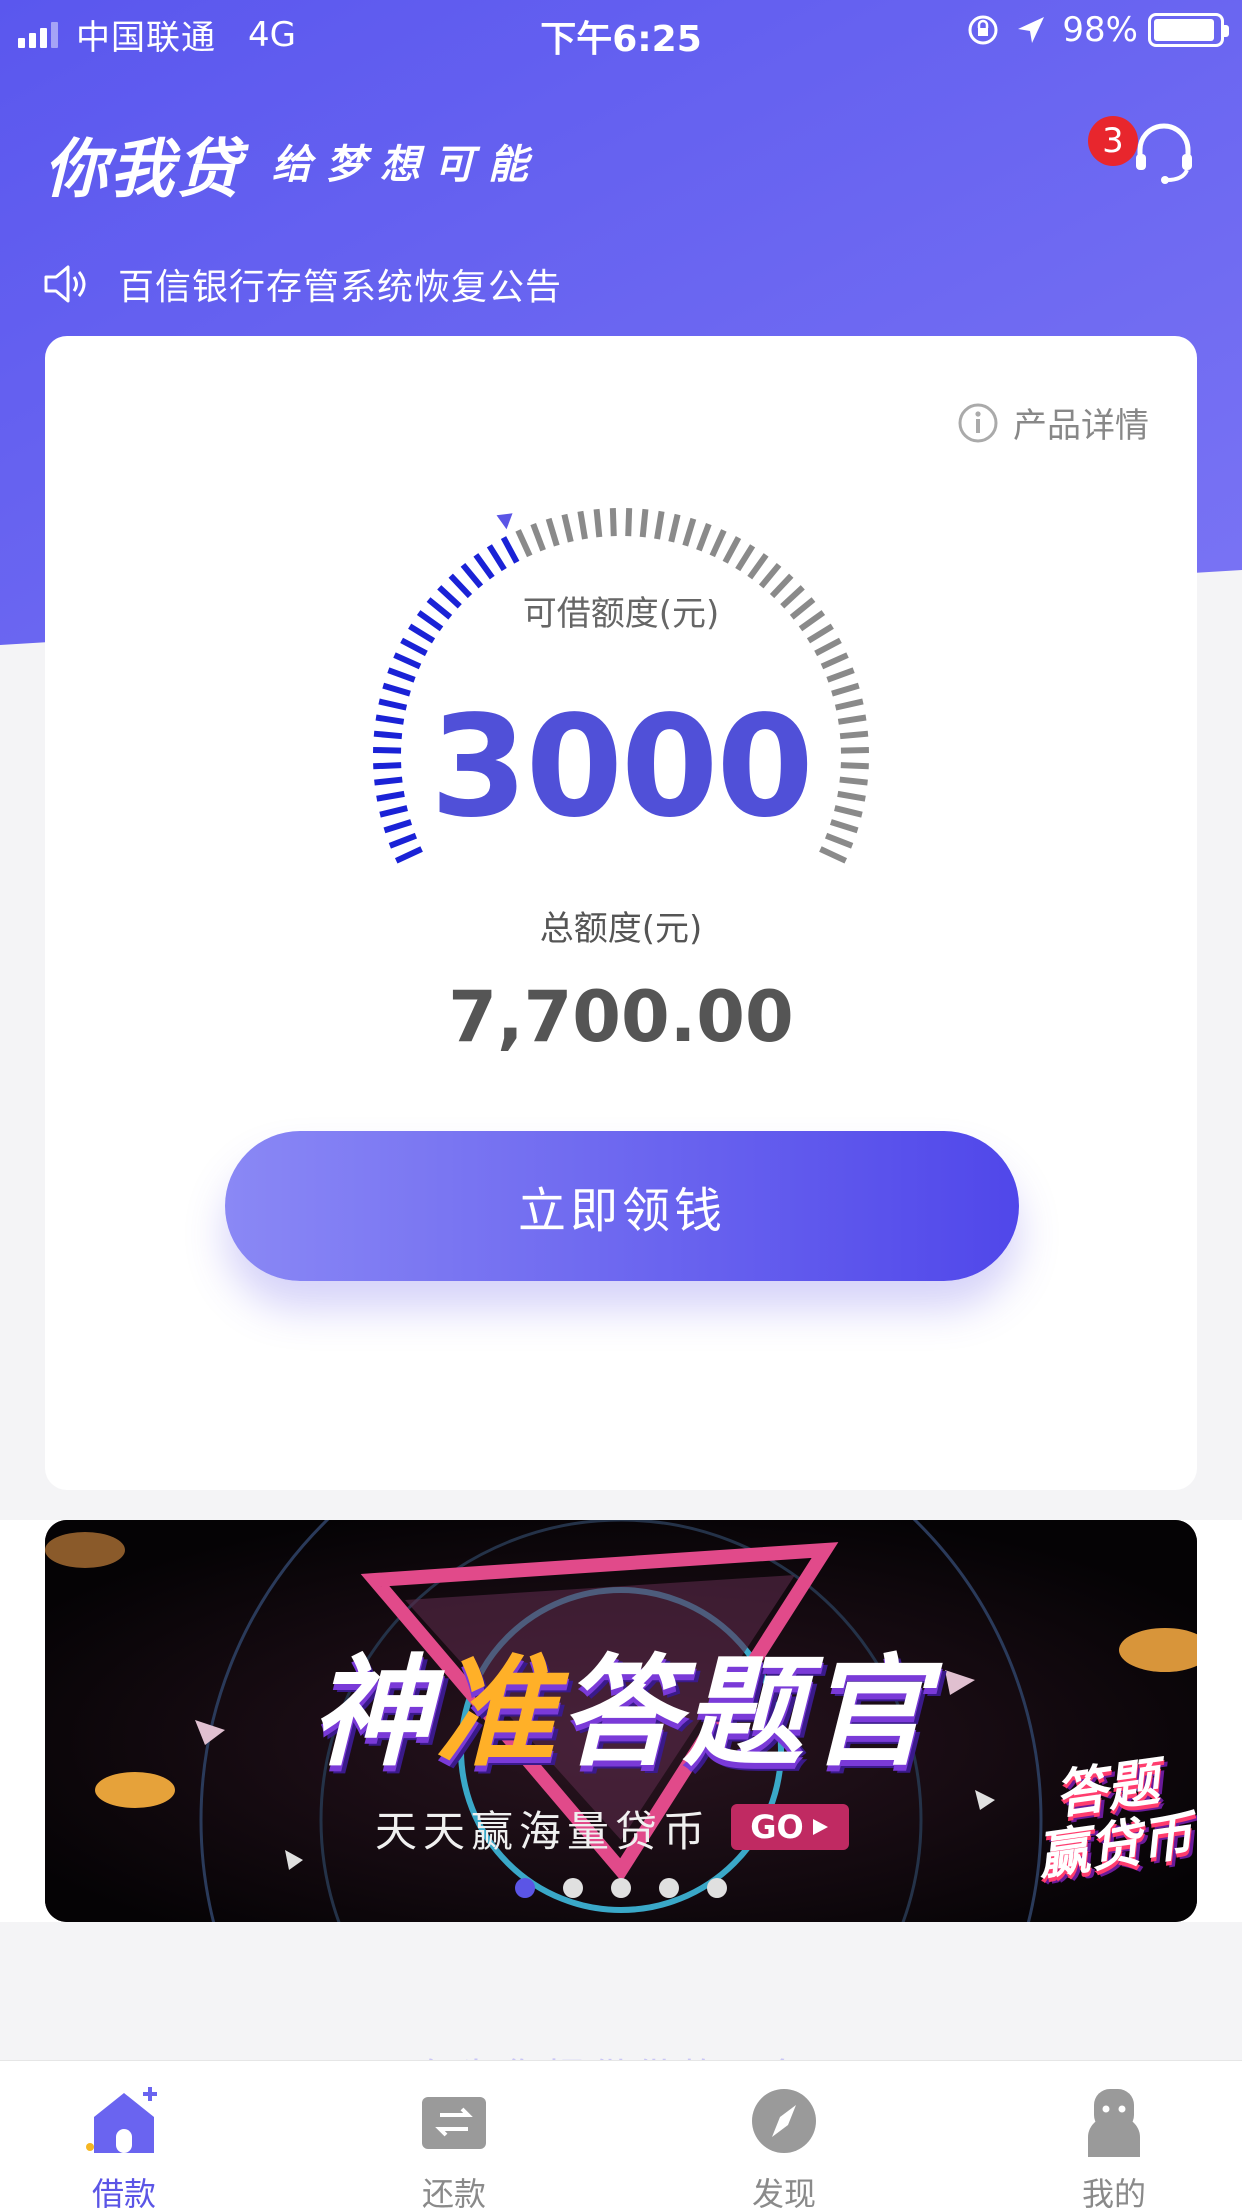  What do you see at coordinates (1100, 30) in the screenshot?
I see `battery-percent: 98%` at bounding box center [1100, 30].